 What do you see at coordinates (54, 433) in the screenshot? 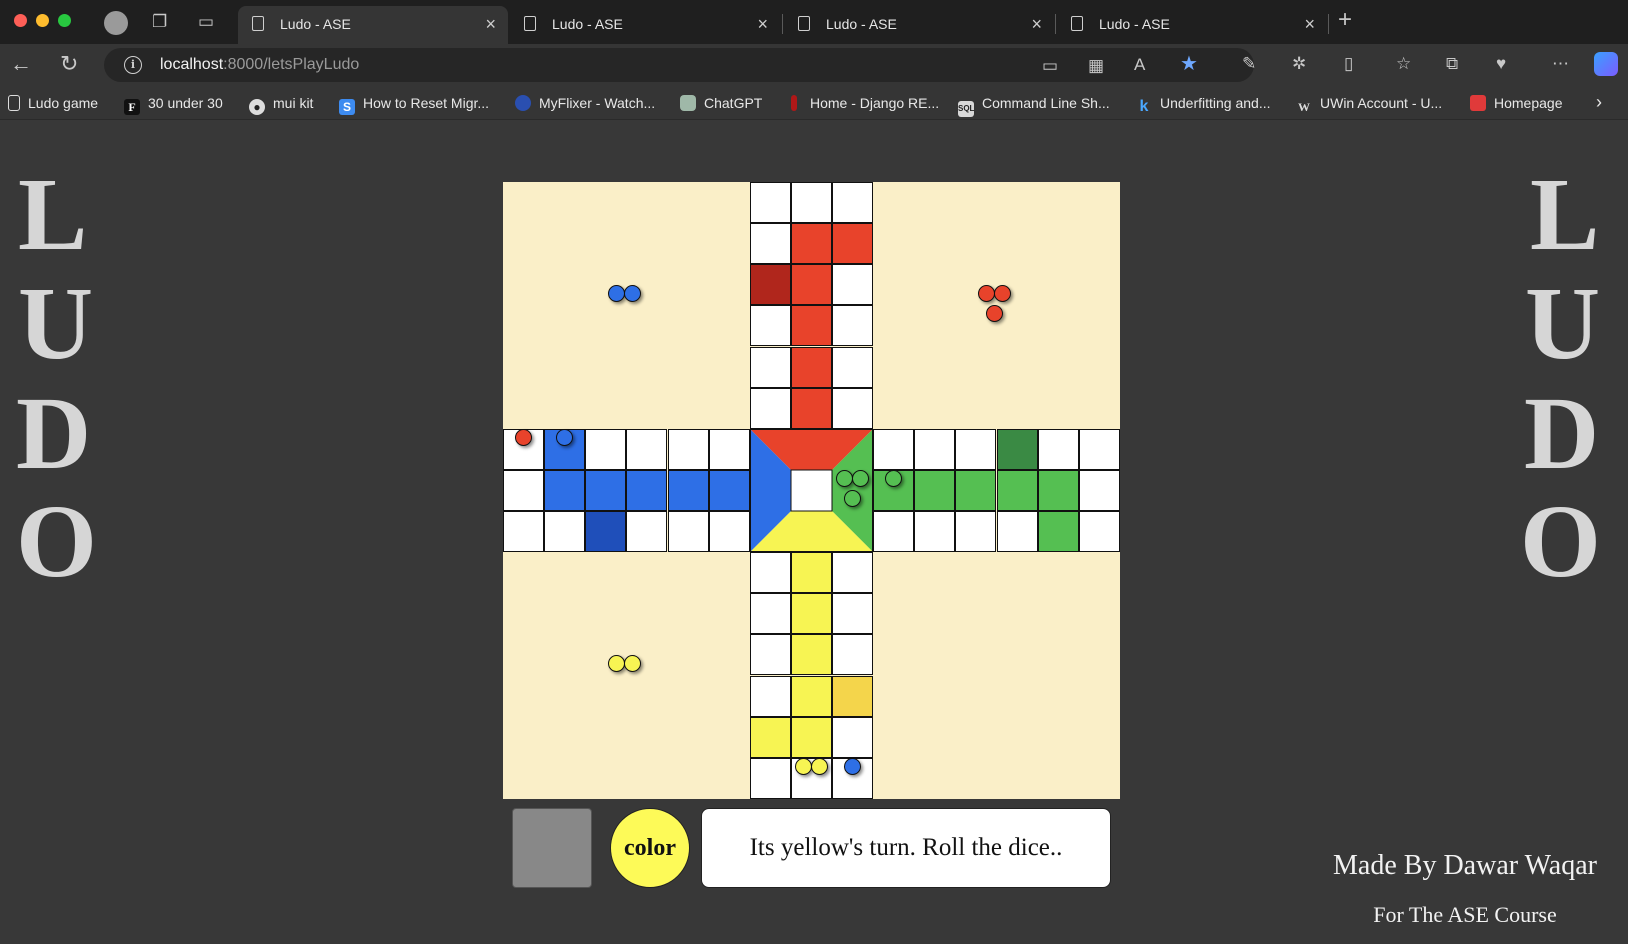
I see `side-letter-d-left: D` at bounding box center [54, 433].